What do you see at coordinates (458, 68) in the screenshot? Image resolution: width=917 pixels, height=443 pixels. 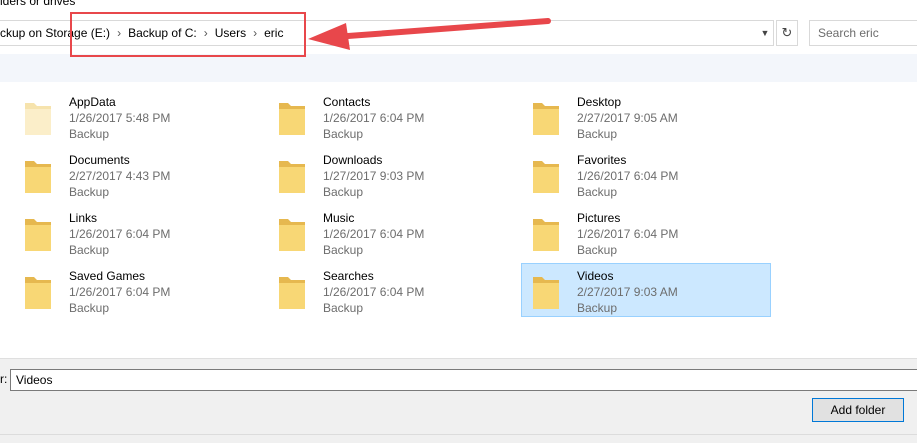 I see `command-bar` at bounding box center [458, 68].